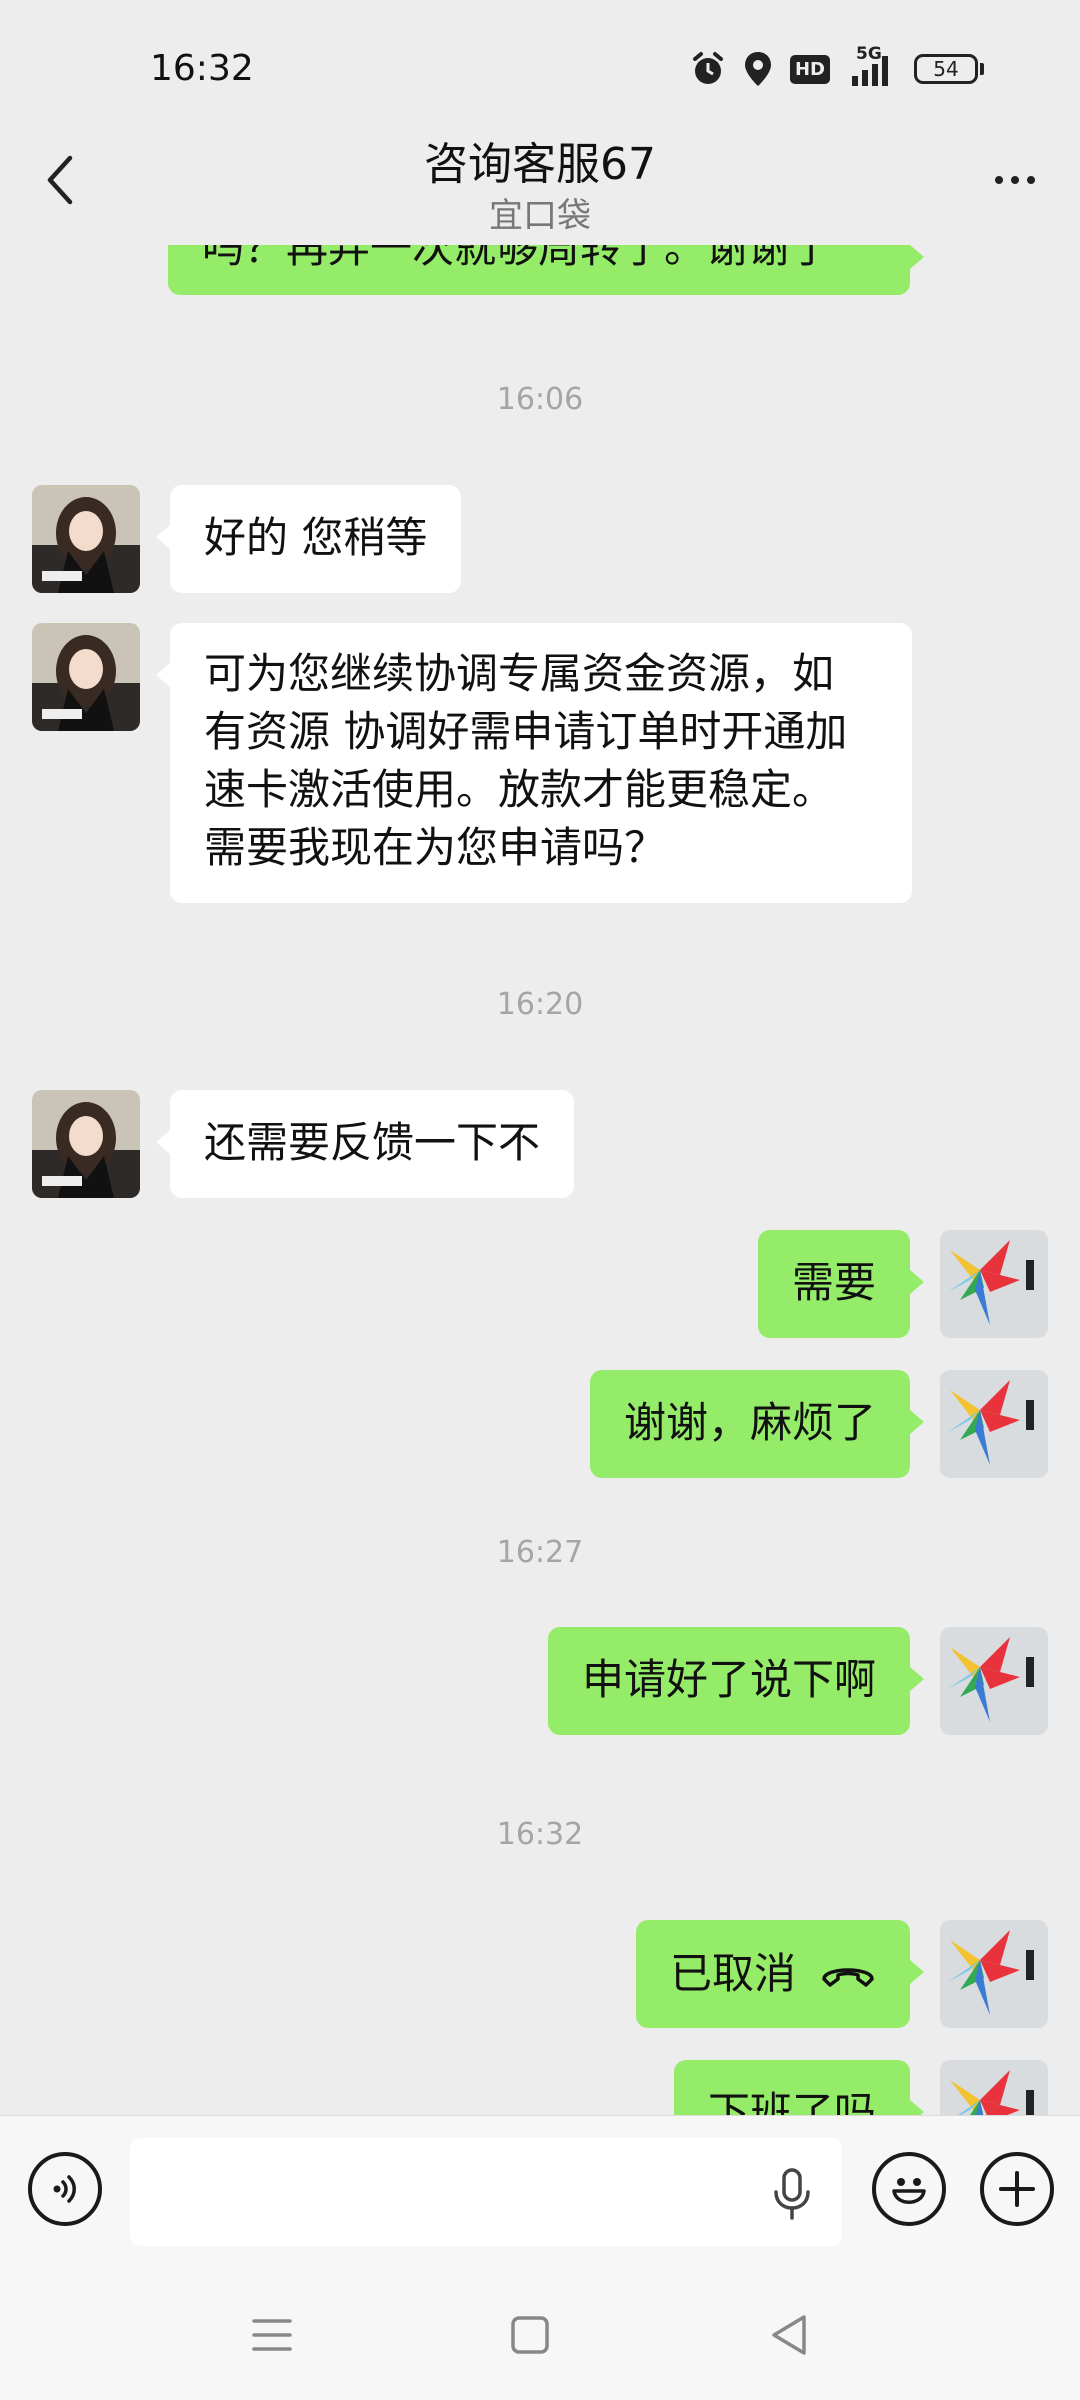 Image resolution: width=1080 pixels, height=2400 pixels. What do you see at coordinates (316, 537) in the screenshot?
I see `message-text: 好的 您稍等` at bounding box center [316, 537].